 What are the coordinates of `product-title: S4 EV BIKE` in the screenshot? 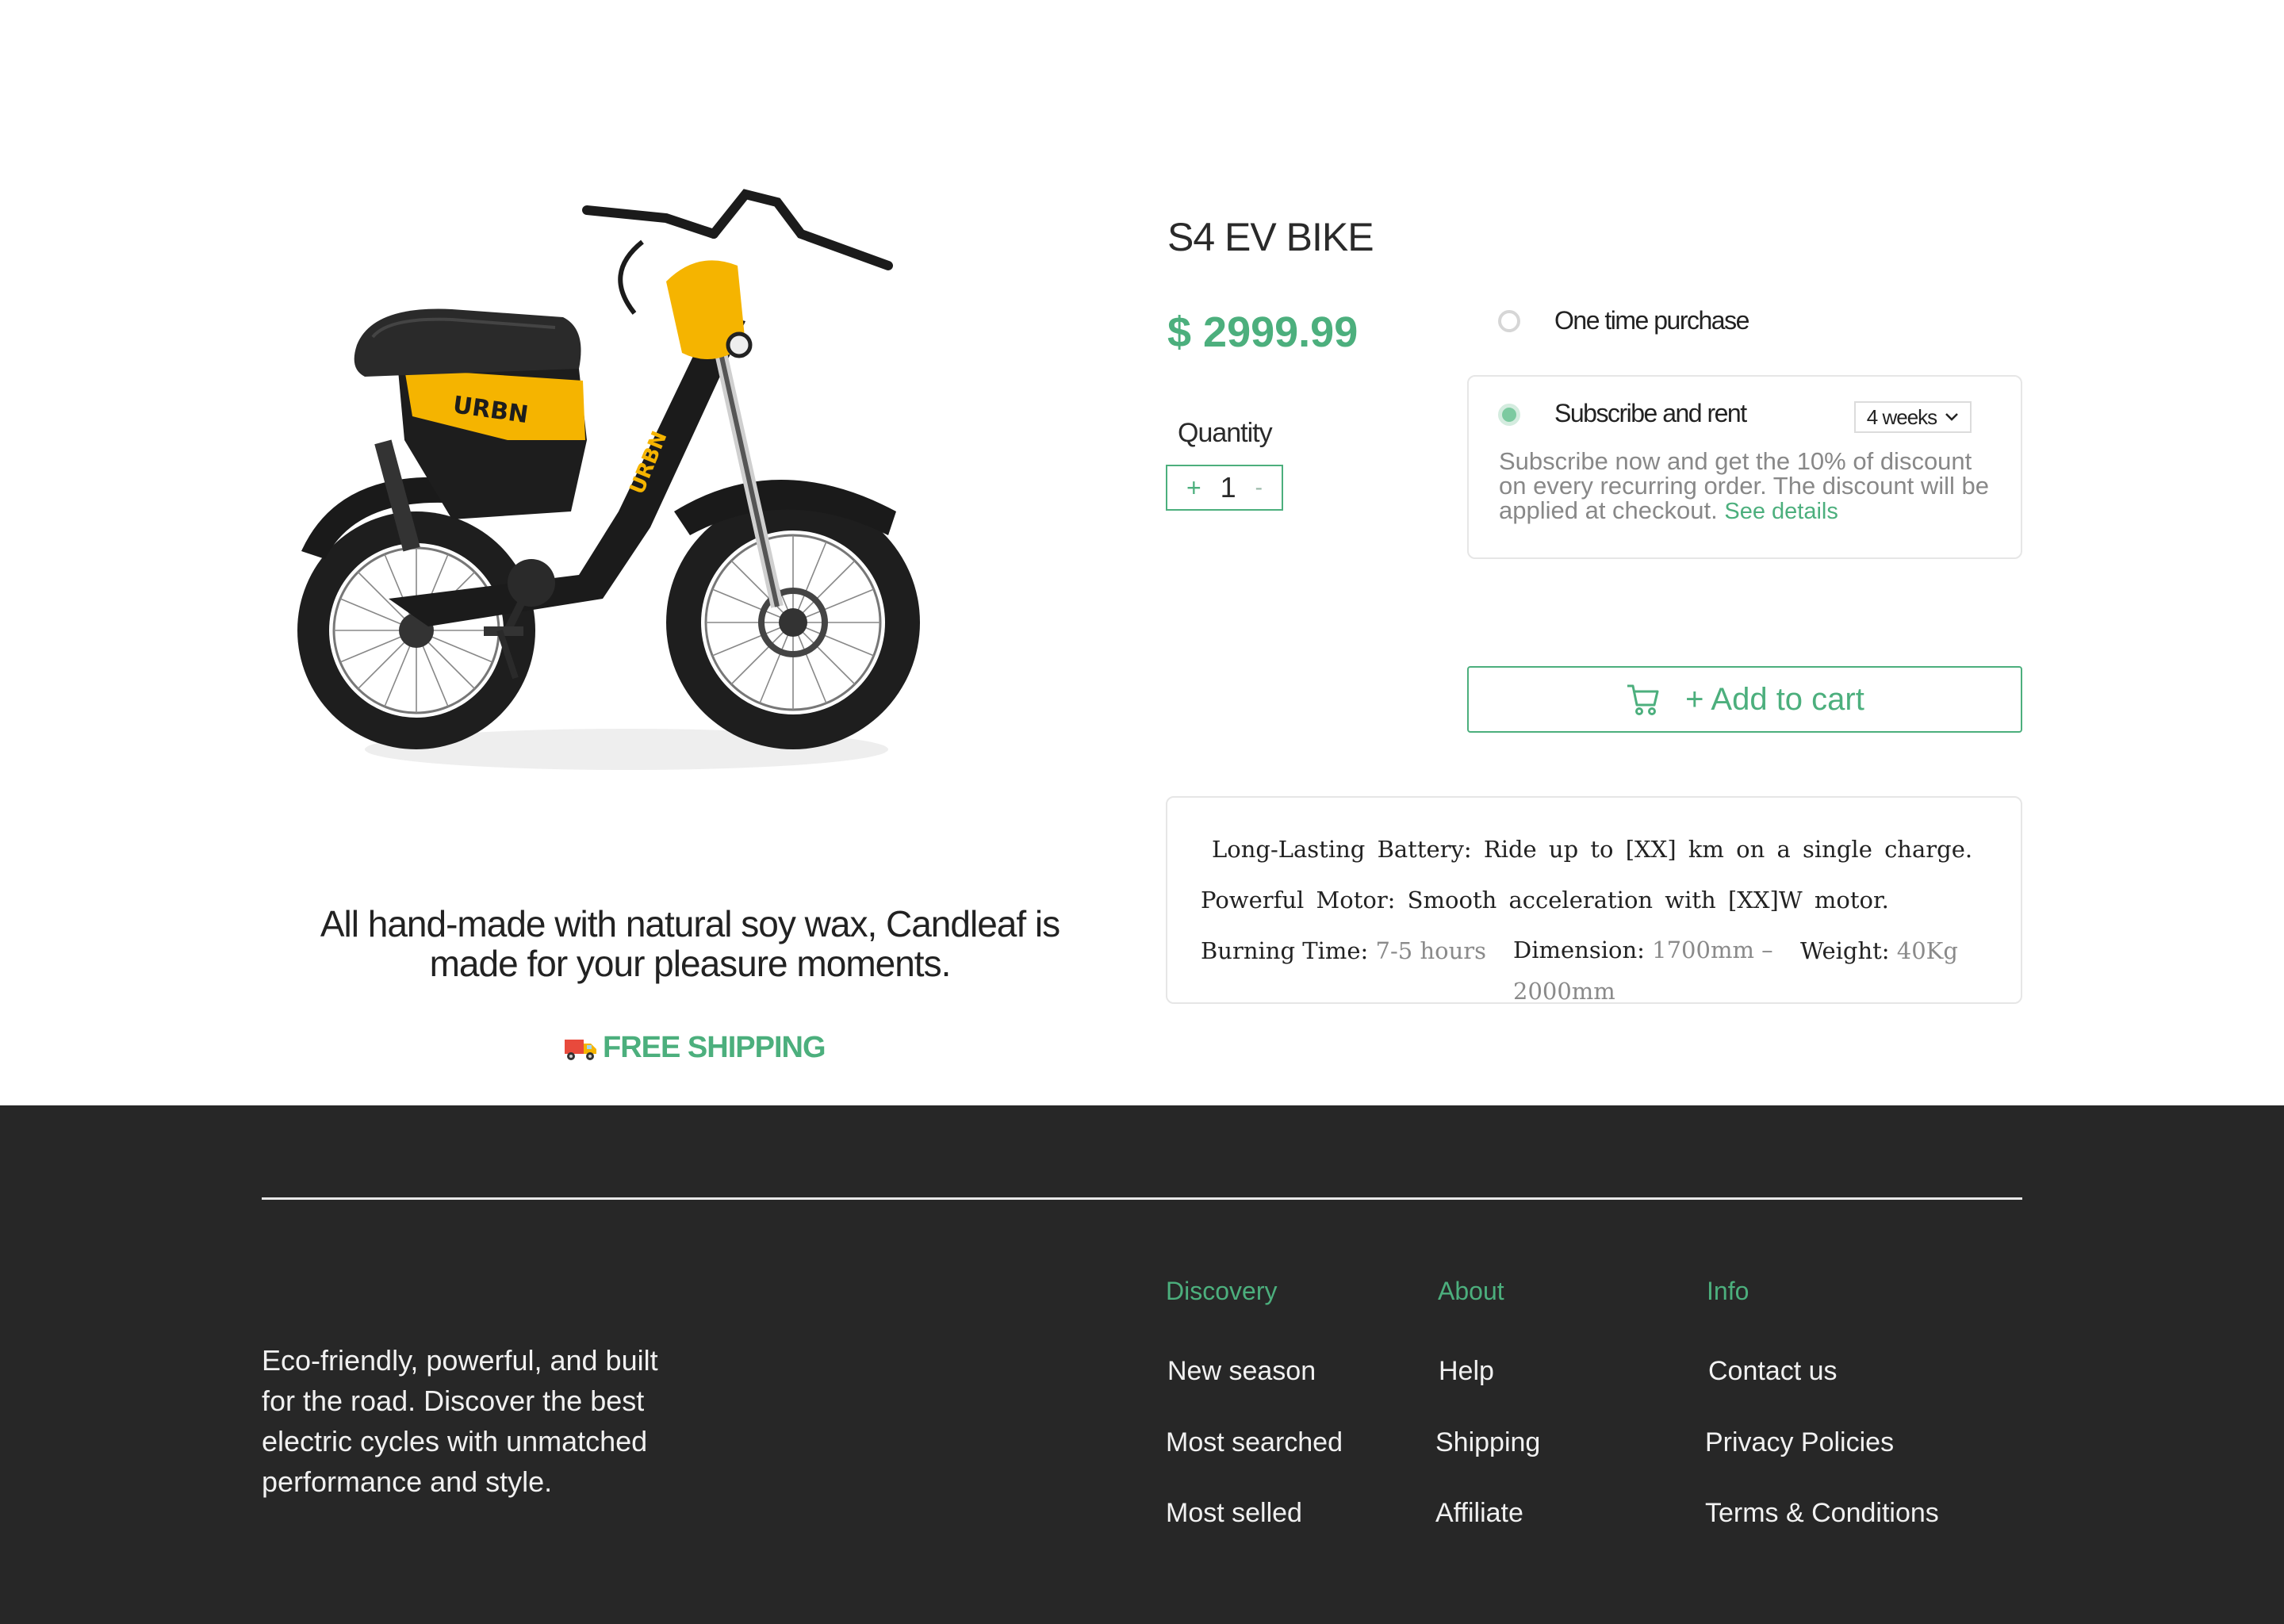 It's located at (1270, 237).